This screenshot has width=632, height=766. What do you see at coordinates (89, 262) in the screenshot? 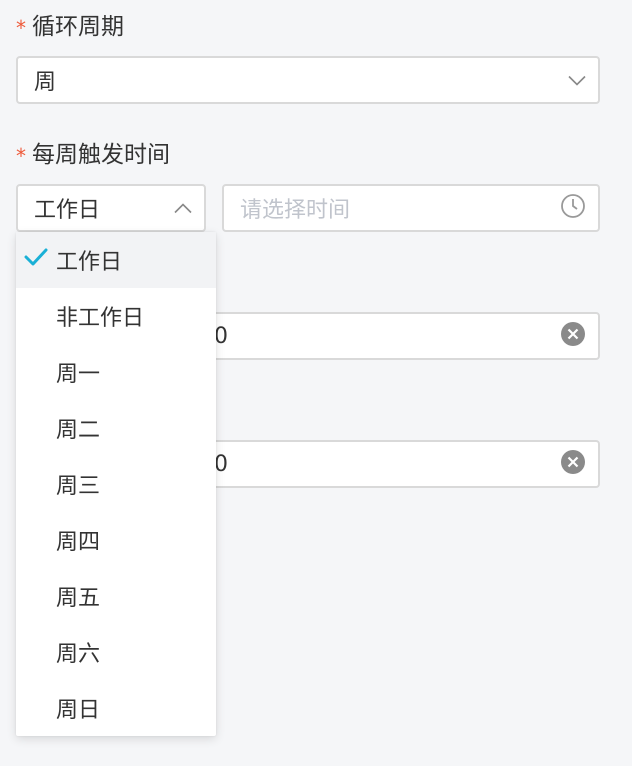
I see `dropdown-option-label: 工作日` at bounding box center [89, 262].